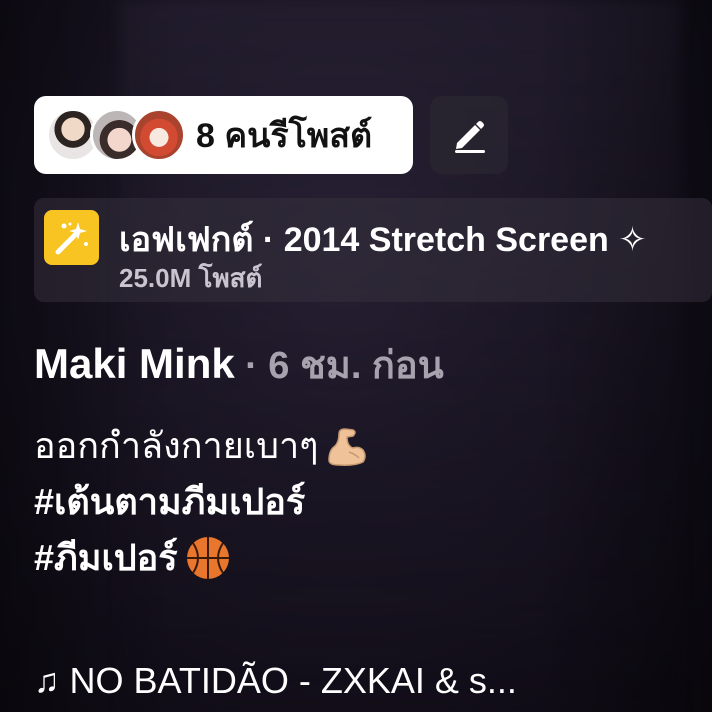 The width and height of the screenshot is (712, 712). I want to click on reposts-label: 8 คนรีโพสต์, so click(284, 136).